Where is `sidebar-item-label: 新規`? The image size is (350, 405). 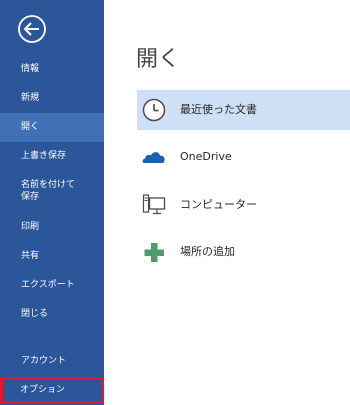 sidebar-item-label: 新規 is located at coordinates (30, 98).